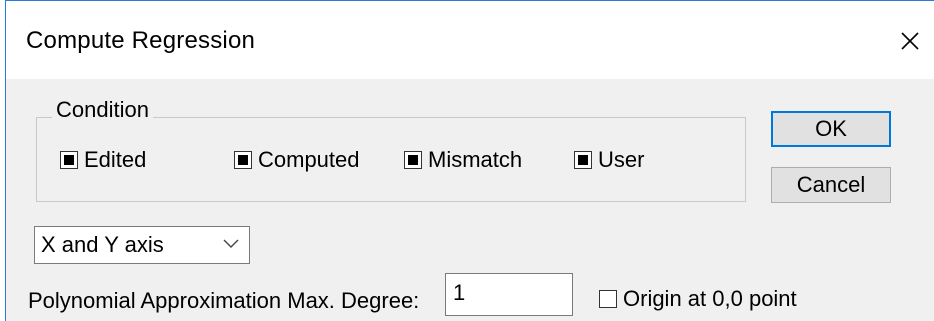 This screenshot has height=321, width=934. I want to click on close-icon, so click(910, 41).